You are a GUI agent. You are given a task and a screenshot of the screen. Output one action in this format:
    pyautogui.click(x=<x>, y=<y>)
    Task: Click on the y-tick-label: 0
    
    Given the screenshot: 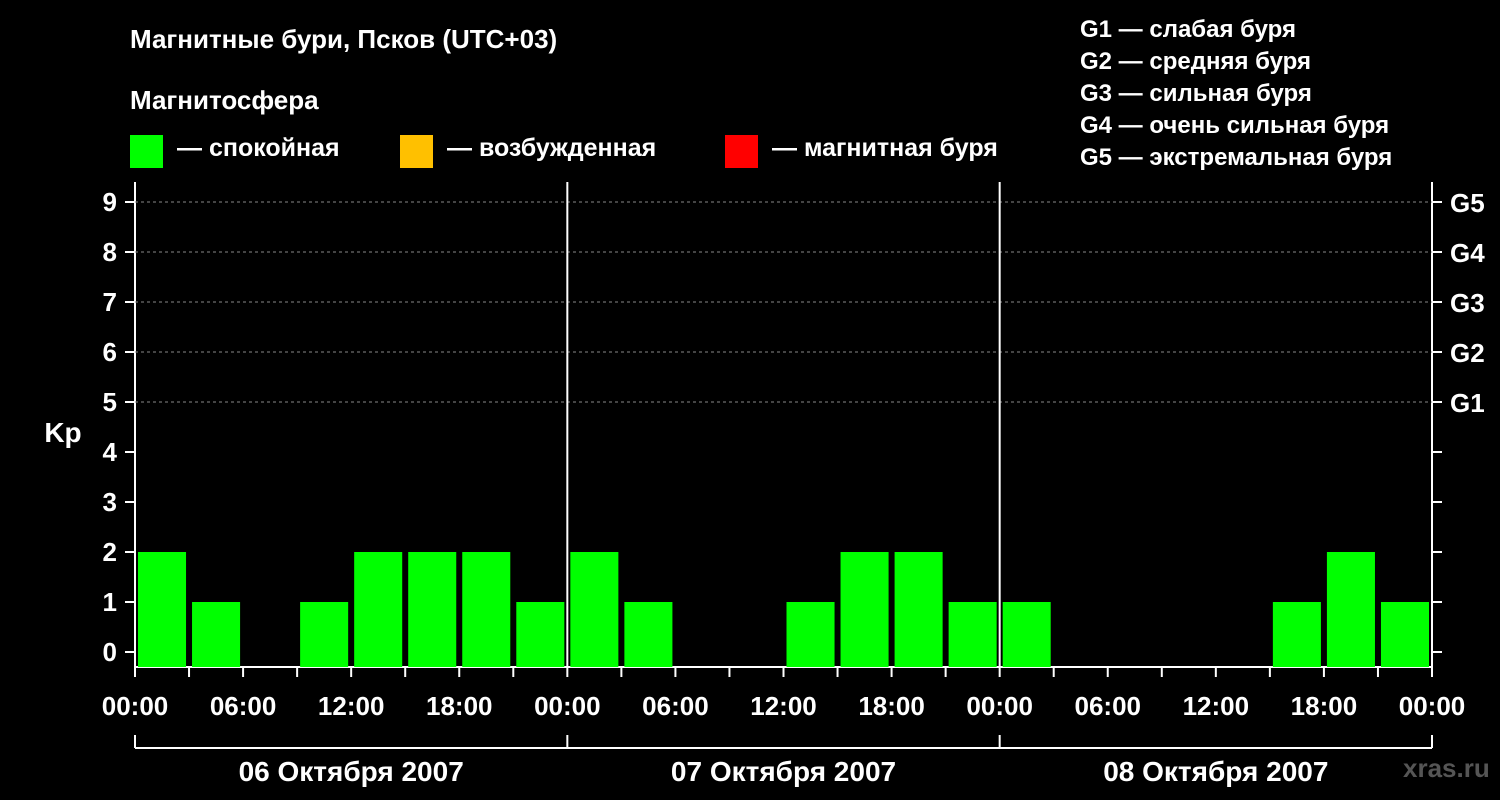 What is the action you would take?
    pyautogui.click(x=110, y=652)
    